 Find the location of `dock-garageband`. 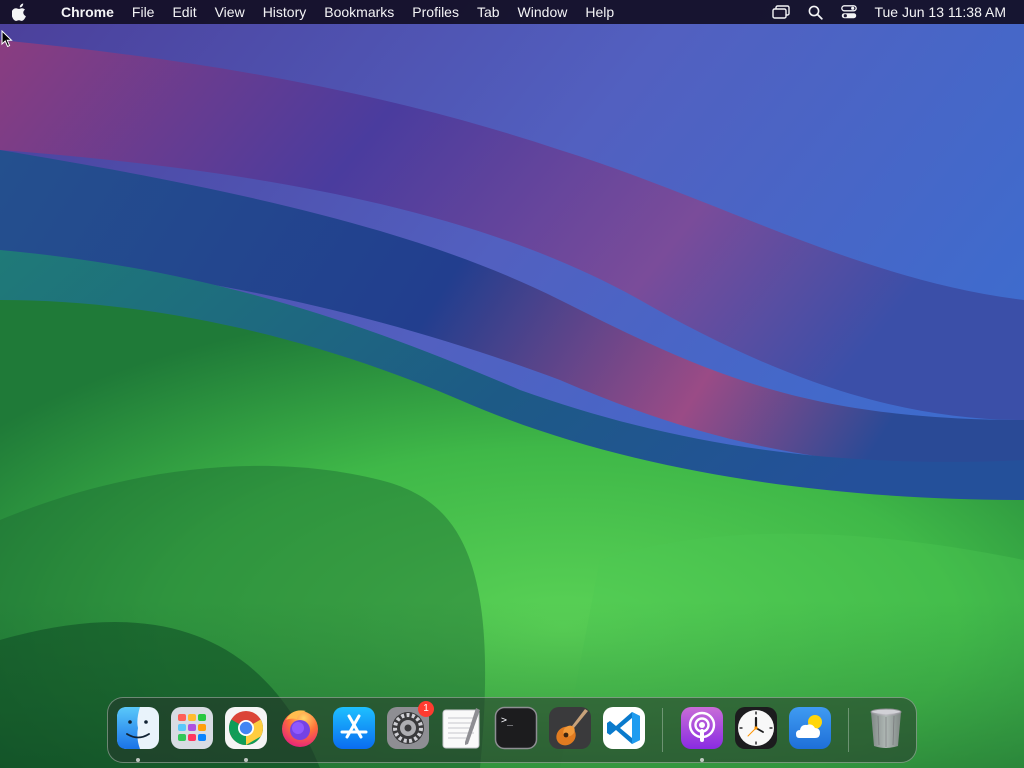

dock-garageband is located at coordinates (570, 728).